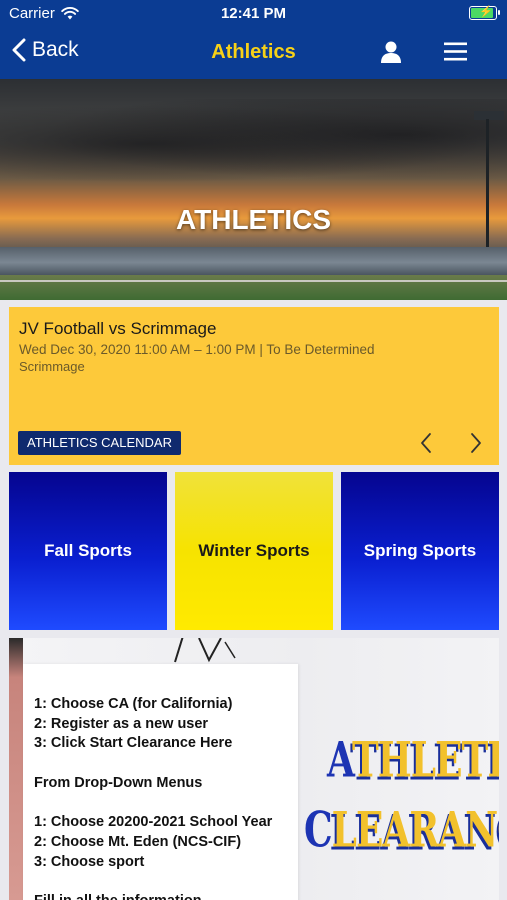 The width and height of the screenshot is (507, 900). Describe the element at coordinates (55, 49) in the screenshot. I see `back-label: Back` at that location.